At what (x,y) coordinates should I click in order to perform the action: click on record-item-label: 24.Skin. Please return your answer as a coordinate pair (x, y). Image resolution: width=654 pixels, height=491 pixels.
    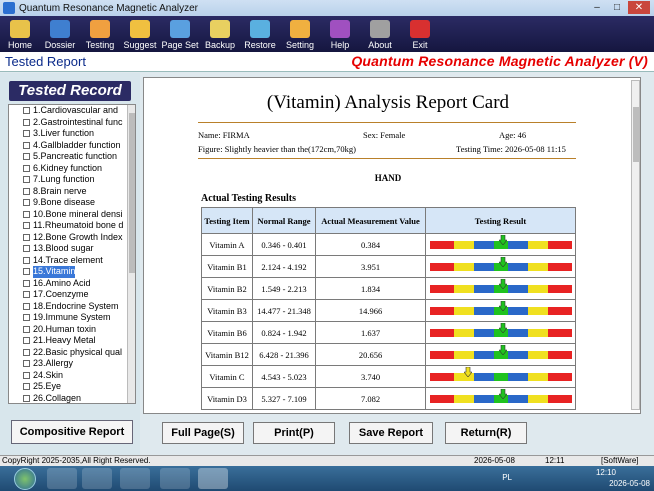
    Looking at the image, I should click on (48, 374).